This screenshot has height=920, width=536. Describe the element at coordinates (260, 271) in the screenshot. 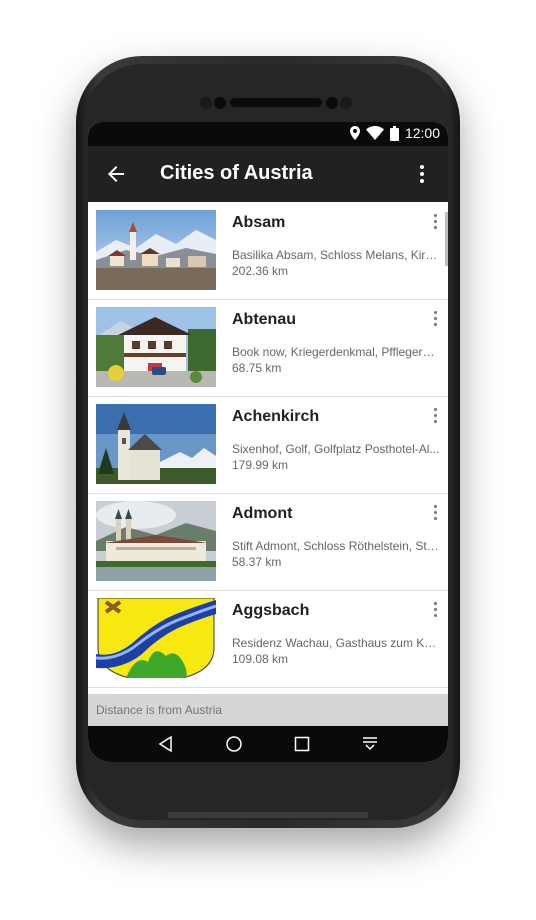

I see `city-distance: 202.36 km` at that location.